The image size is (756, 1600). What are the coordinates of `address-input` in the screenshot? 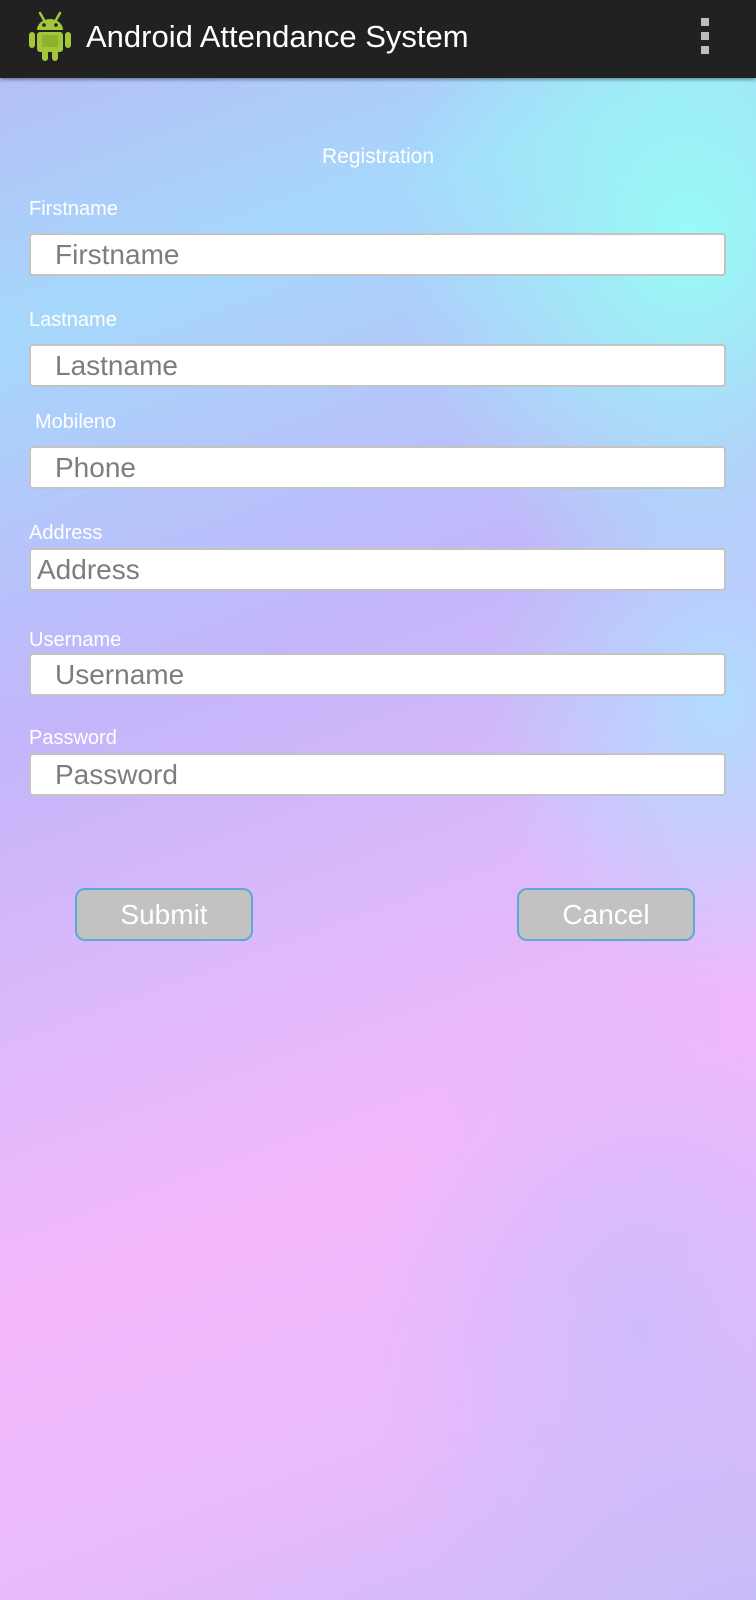 It's located at (377, 569).